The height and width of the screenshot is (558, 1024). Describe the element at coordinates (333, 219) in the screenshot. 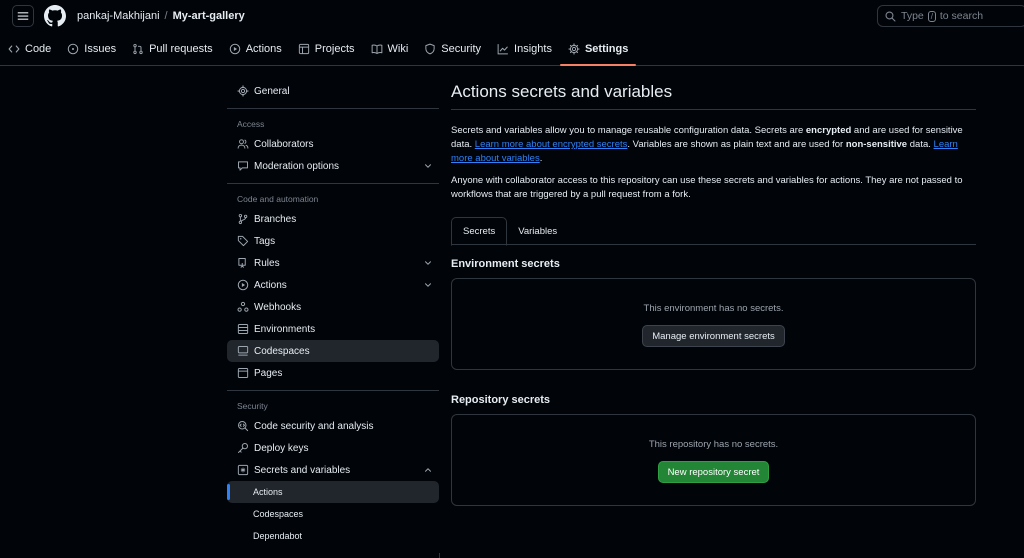

I see `sidebar-item-branches: Branches` at that location.